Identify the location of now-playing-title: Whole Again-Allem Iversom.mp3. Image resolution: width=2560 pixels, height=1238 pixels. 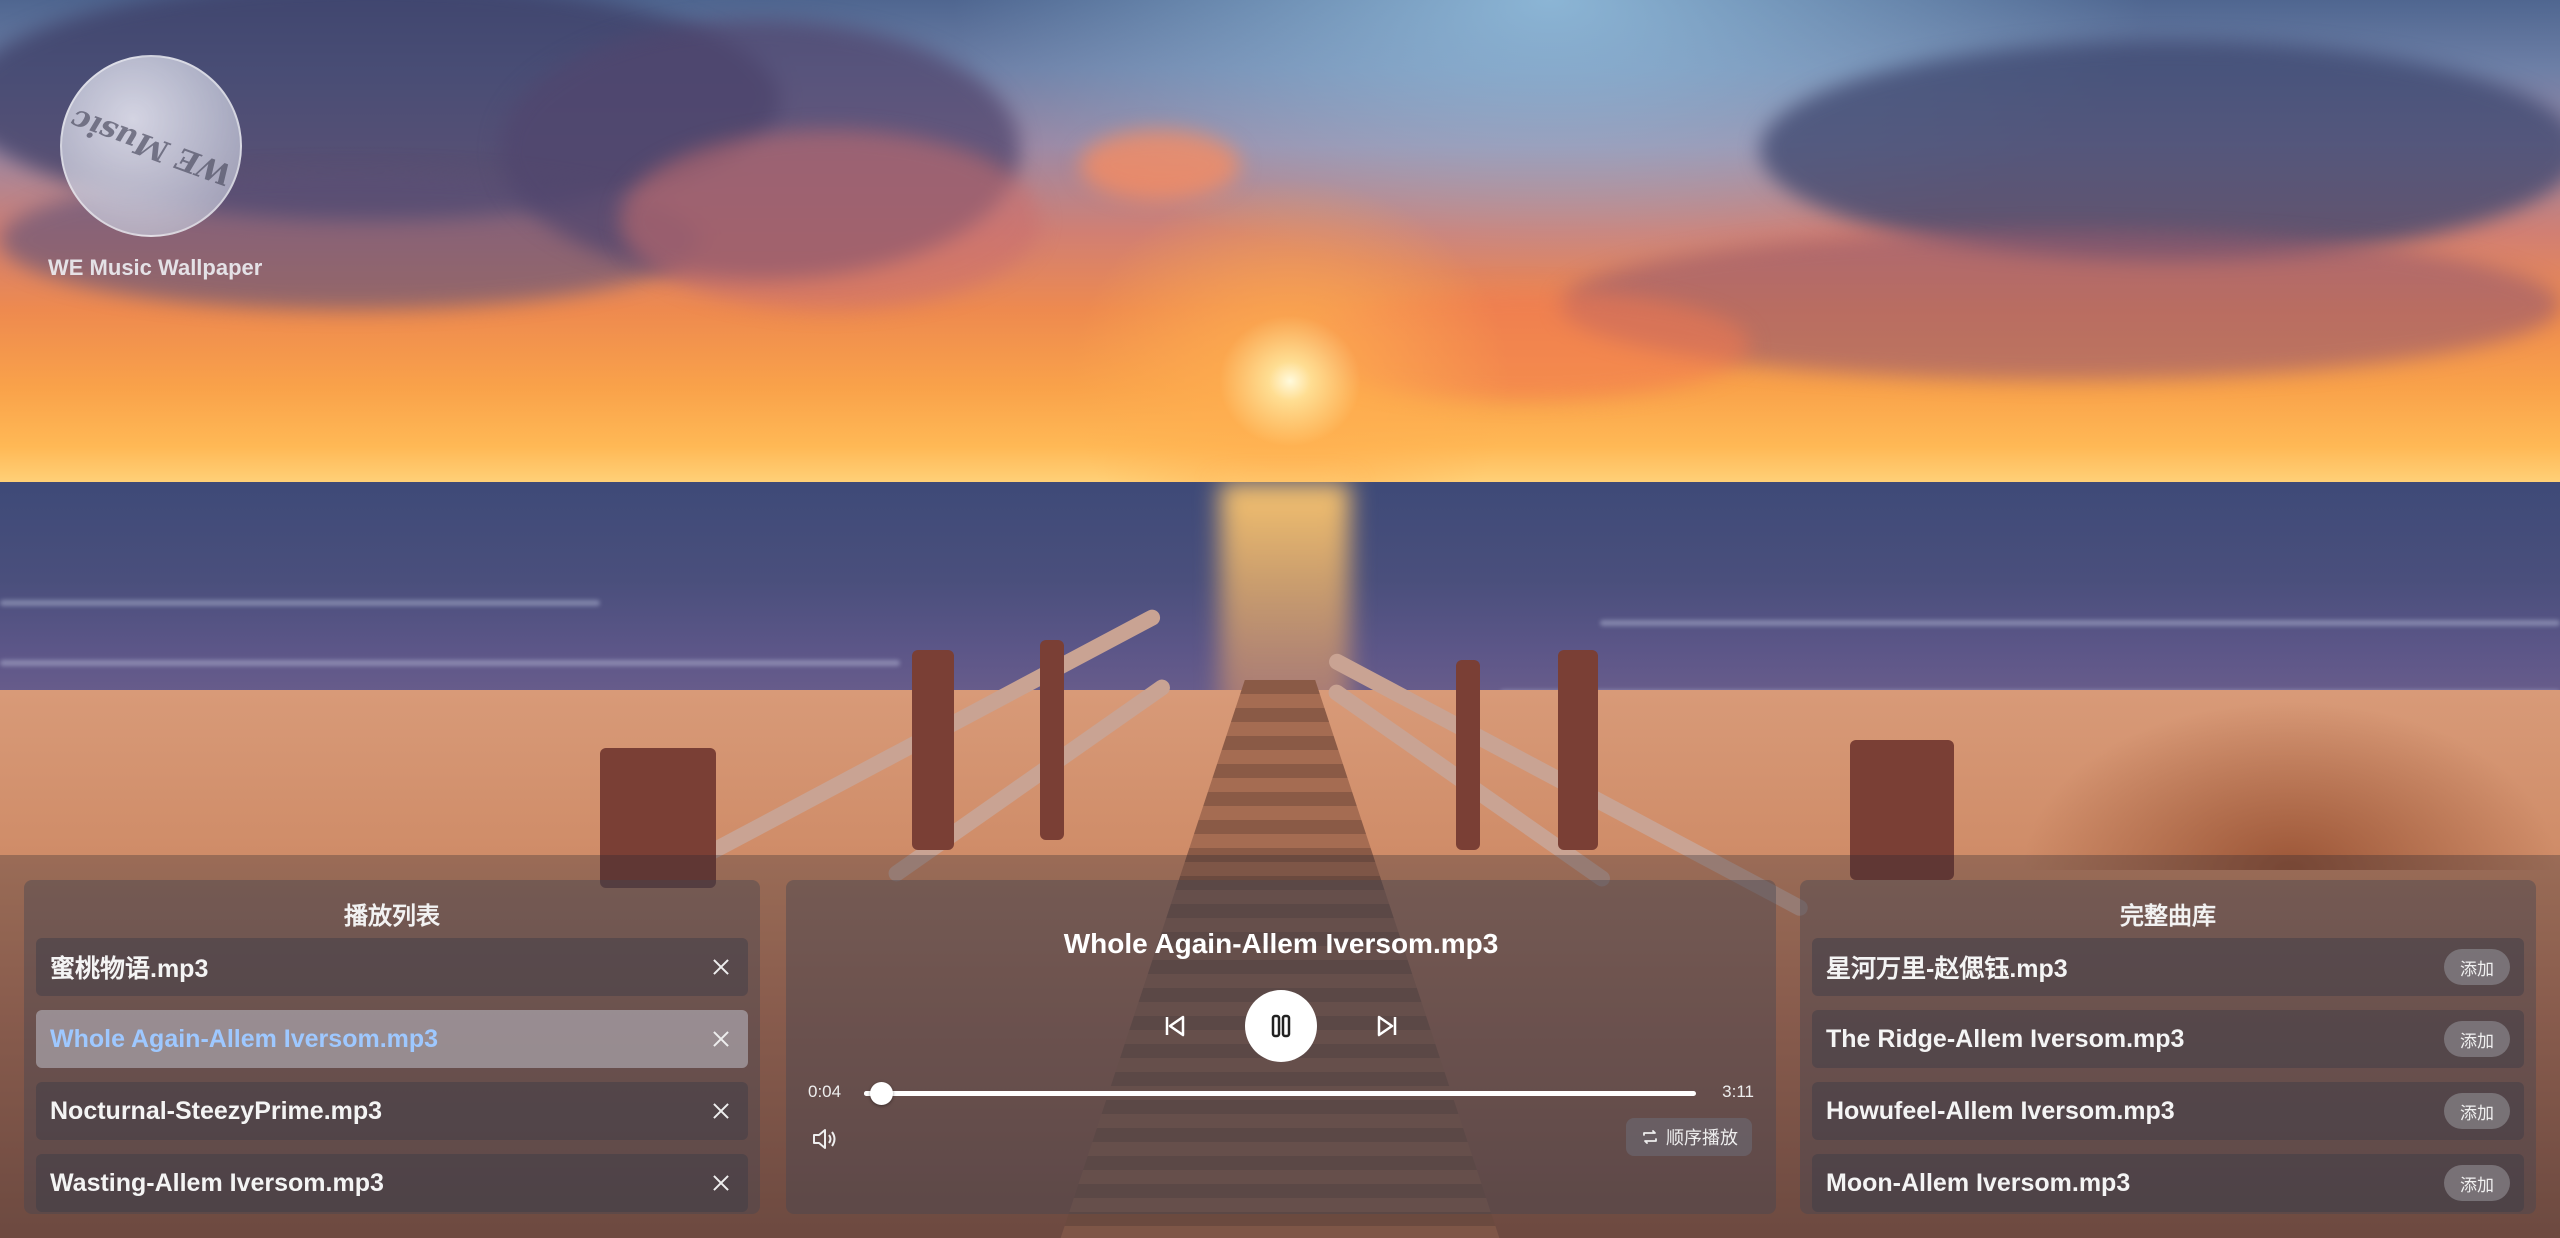
(1281, 943).